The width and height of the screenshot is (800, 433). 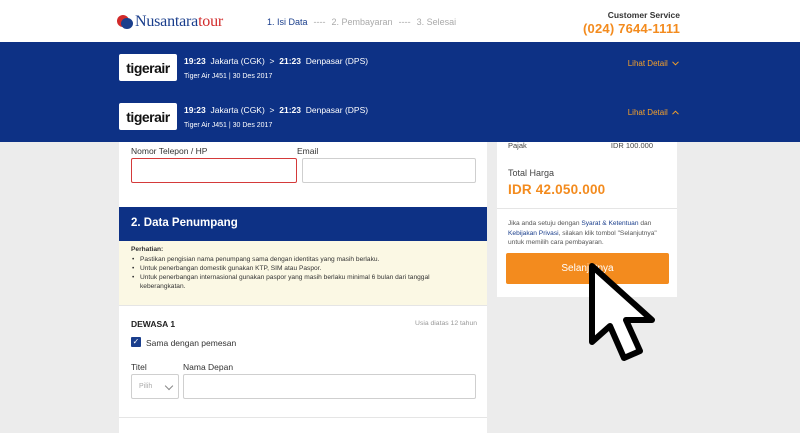 What do you see at coordinates (389, 170) in the screenshot?
I see `email-field` at bounding box center [389, 170].